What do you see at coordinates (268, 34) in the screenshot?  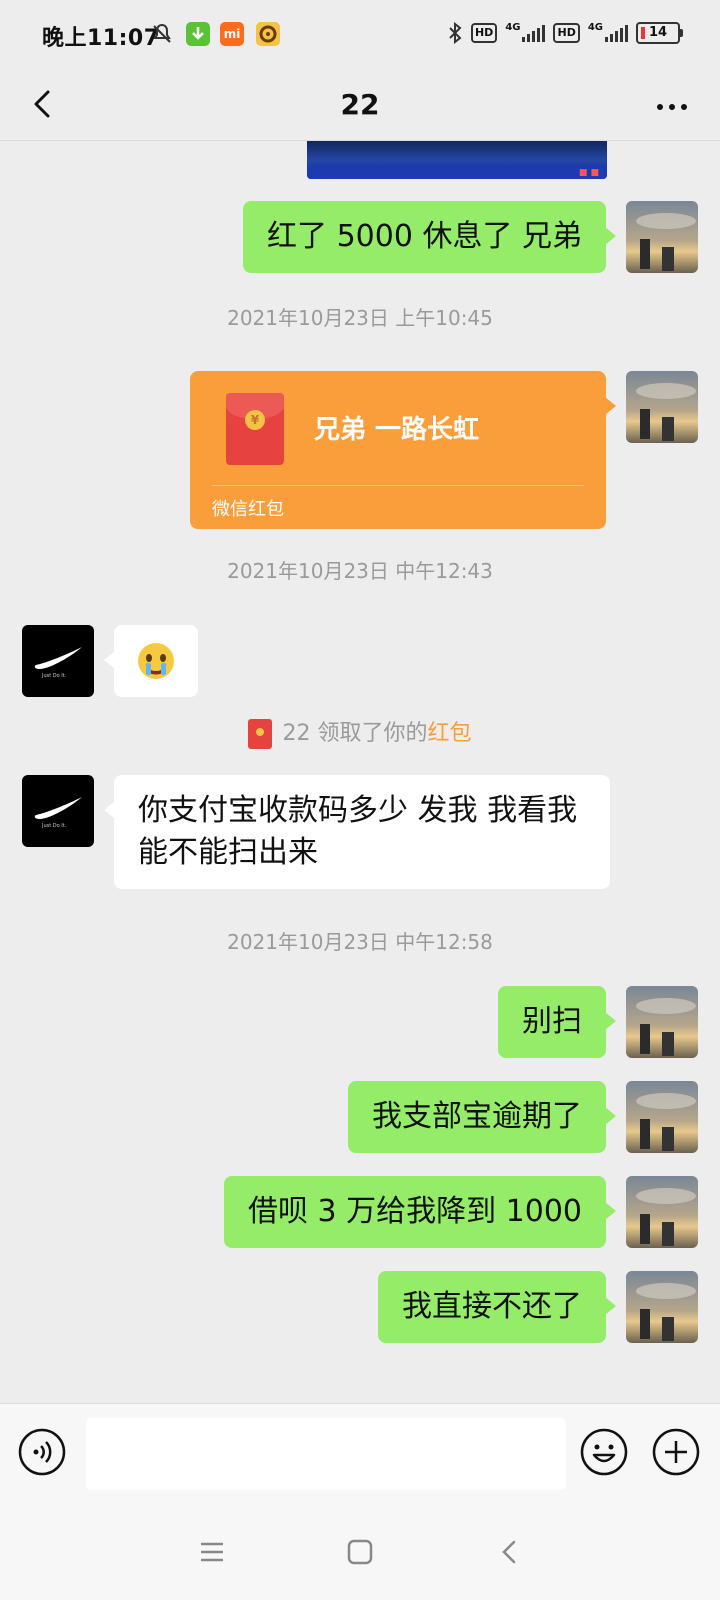 I see `game-app-icon` at bounding box center [268, 34].